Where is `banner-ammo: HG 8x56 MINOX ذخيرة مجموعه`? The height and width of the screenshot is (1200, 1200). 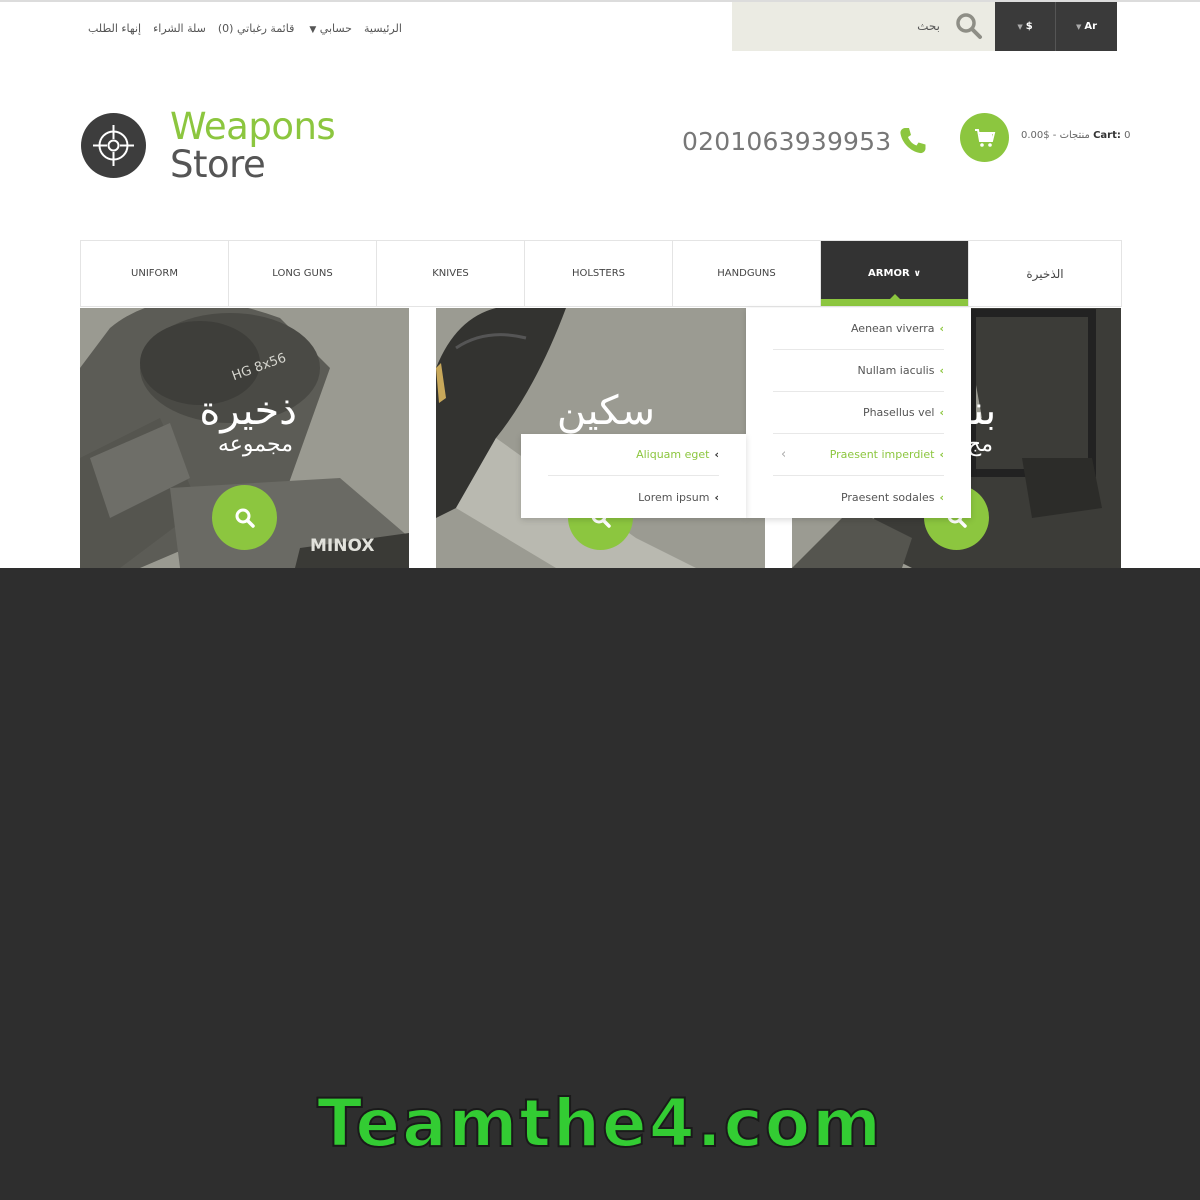
banner-ammo: HG 8x56 MINOX ذخيرة مجموعه is located at coordinates (244, 438).